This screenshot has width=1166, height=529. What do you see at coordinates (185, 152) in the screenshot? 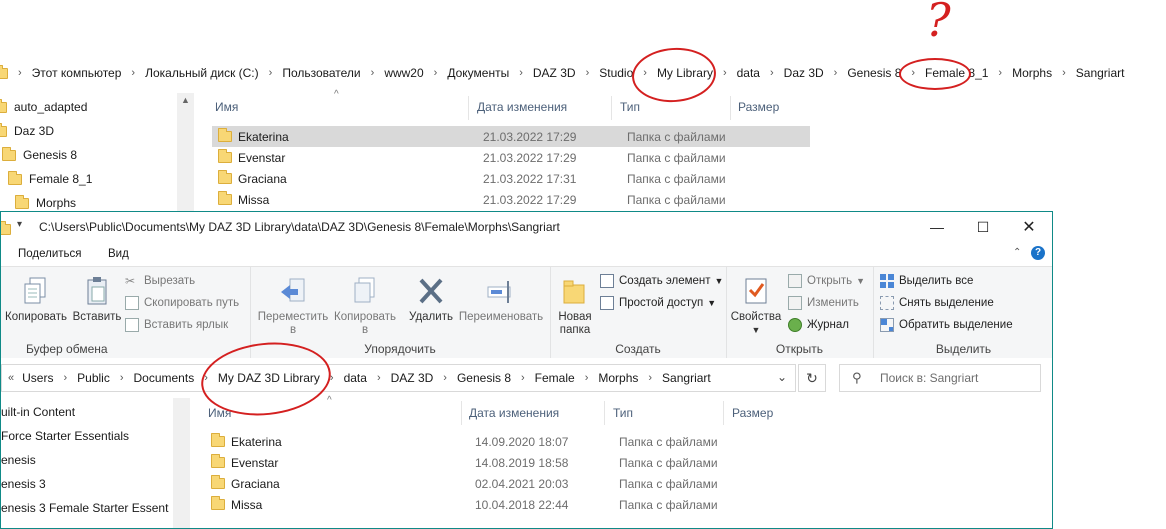
I see `tree-scrollbar: ▲` at bounding box center [185, 152].